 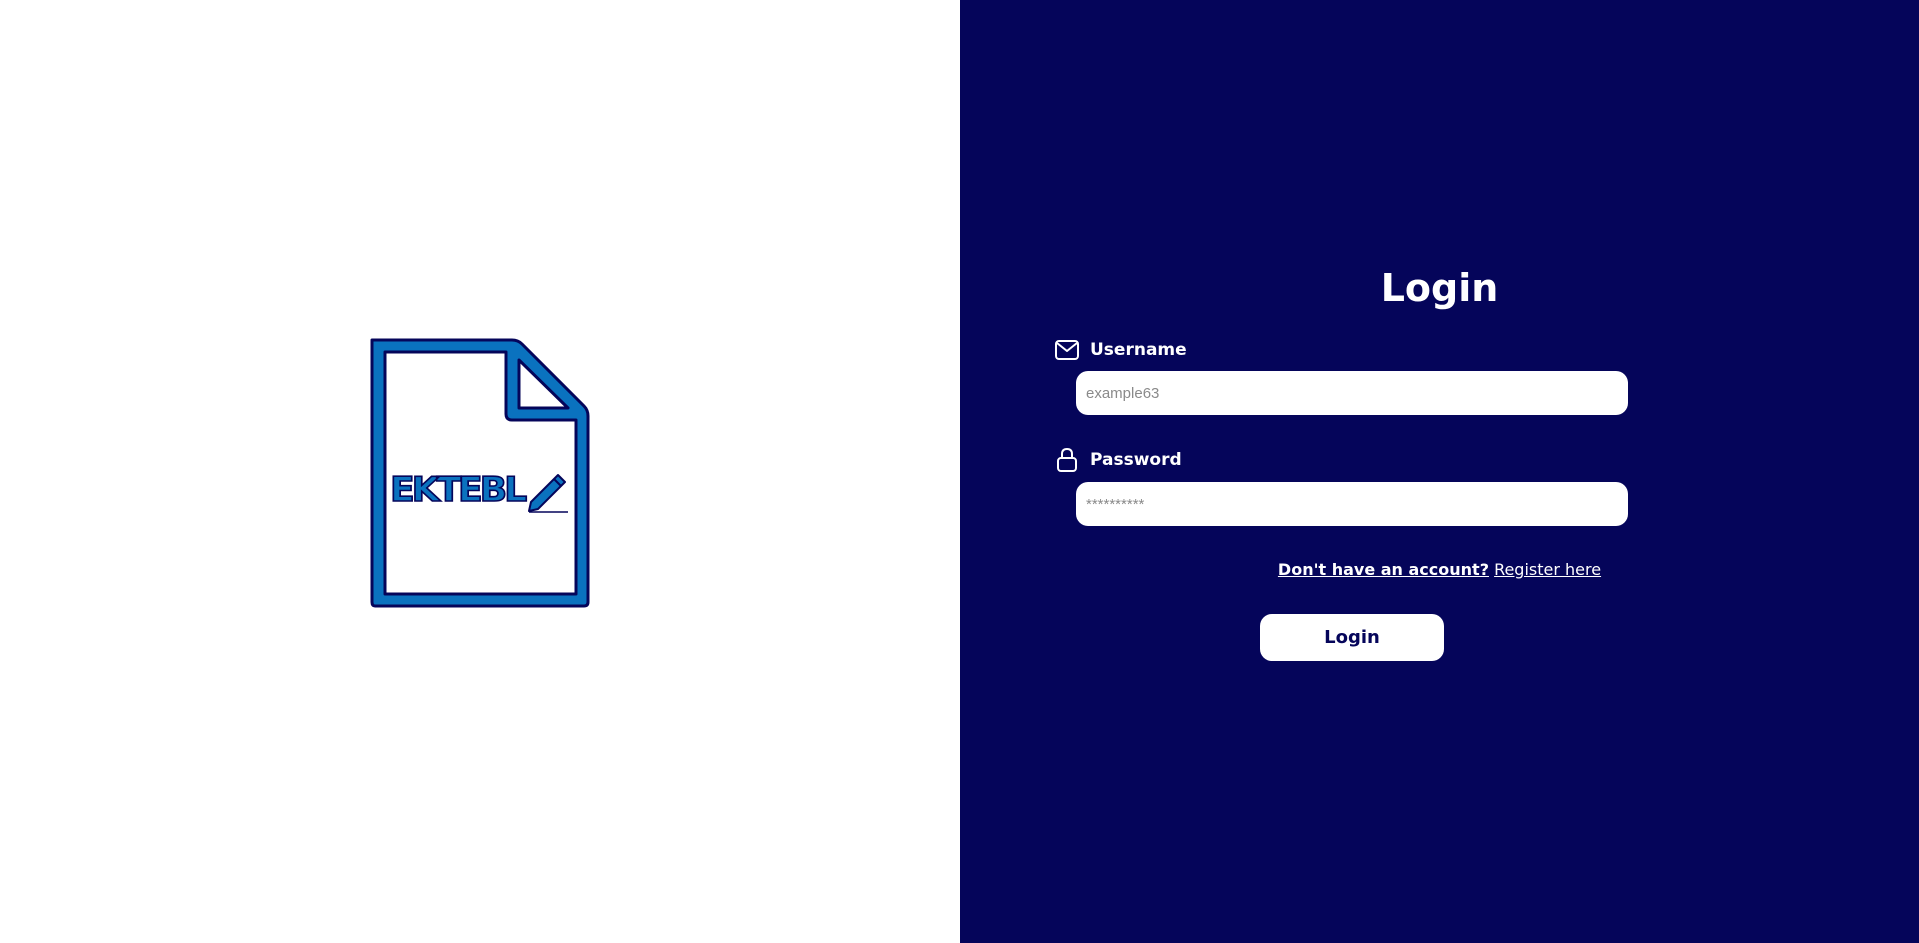 I want to click on username-label-row: Username, so click(x=1120, y=350).